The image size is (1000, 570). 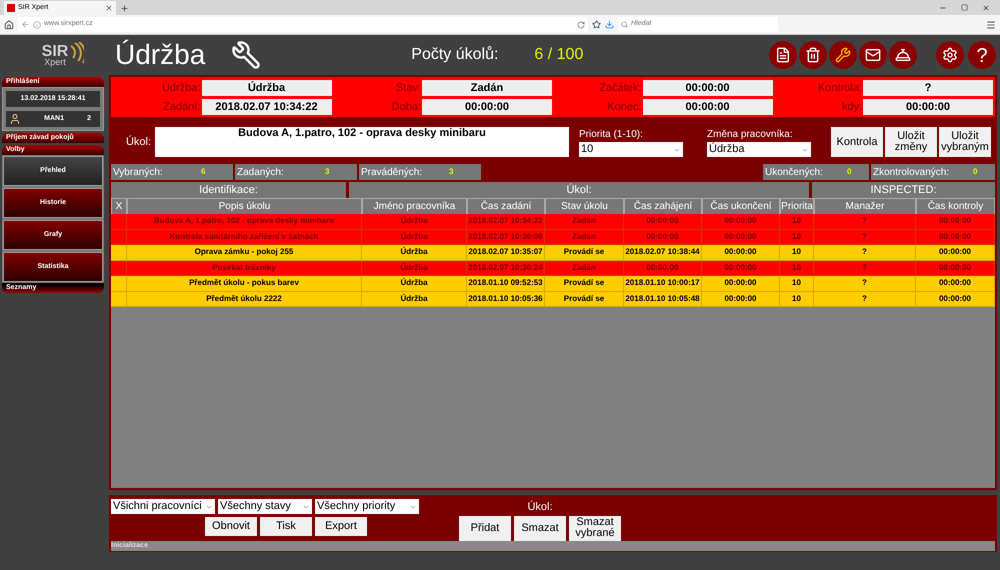 What do you see at coordinates (172, 172) in the screenshot?
I see `count-box: Vybraných: 6` at bounding box center [172, 172].